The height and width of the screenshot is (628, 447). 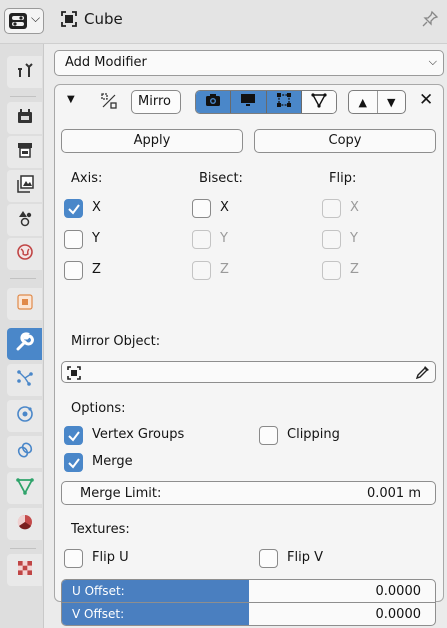 What do you see at coordinates (152, 141) in the screenshot?
I see `apply-button: Apply` at bounding box center [152, 141].